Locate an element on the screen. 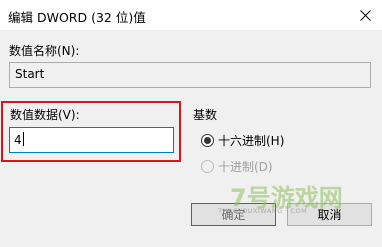 This screenshot has width=382, height=247. value-name-text: Start is located at coordinates (30, 74).